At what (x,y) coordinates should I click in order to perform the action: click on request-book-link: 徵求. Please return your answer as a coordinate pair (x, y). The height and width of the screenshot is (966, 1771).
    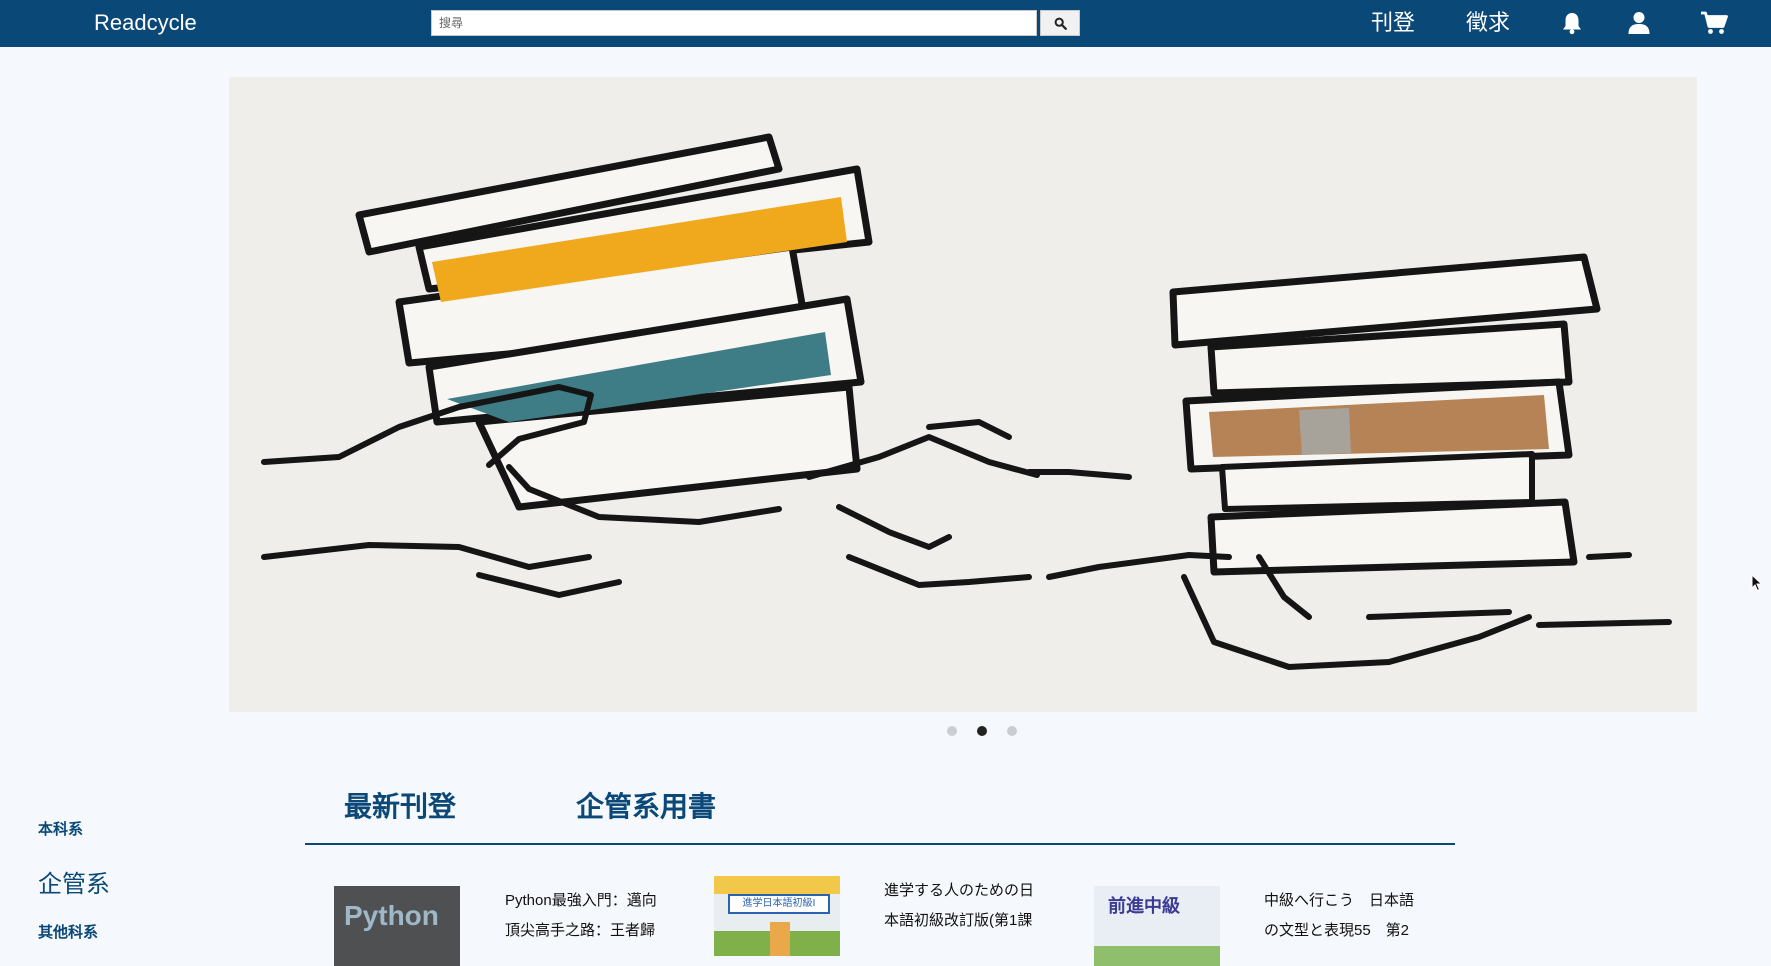
    Looking at the image, I should click on (1488, 23).